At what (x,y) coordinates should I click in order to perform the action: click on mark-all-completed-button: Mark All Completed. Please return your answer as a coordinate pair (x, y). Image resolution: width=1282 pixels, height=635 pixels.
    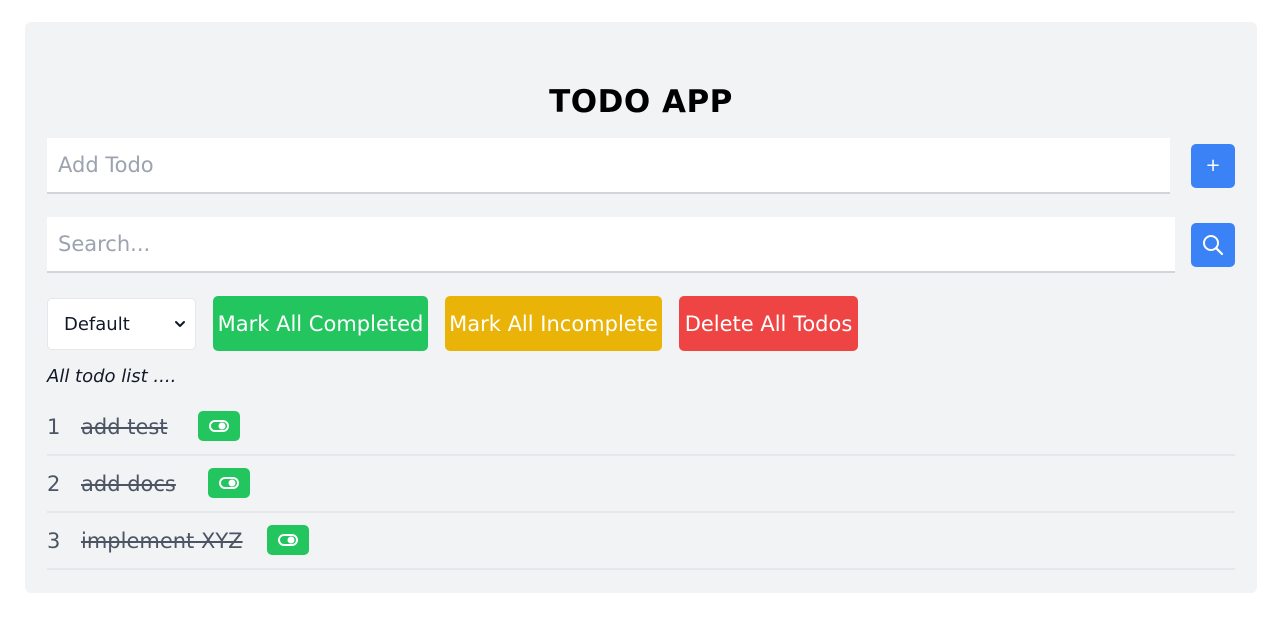
    Looking at the image, I should click on (320, 323).